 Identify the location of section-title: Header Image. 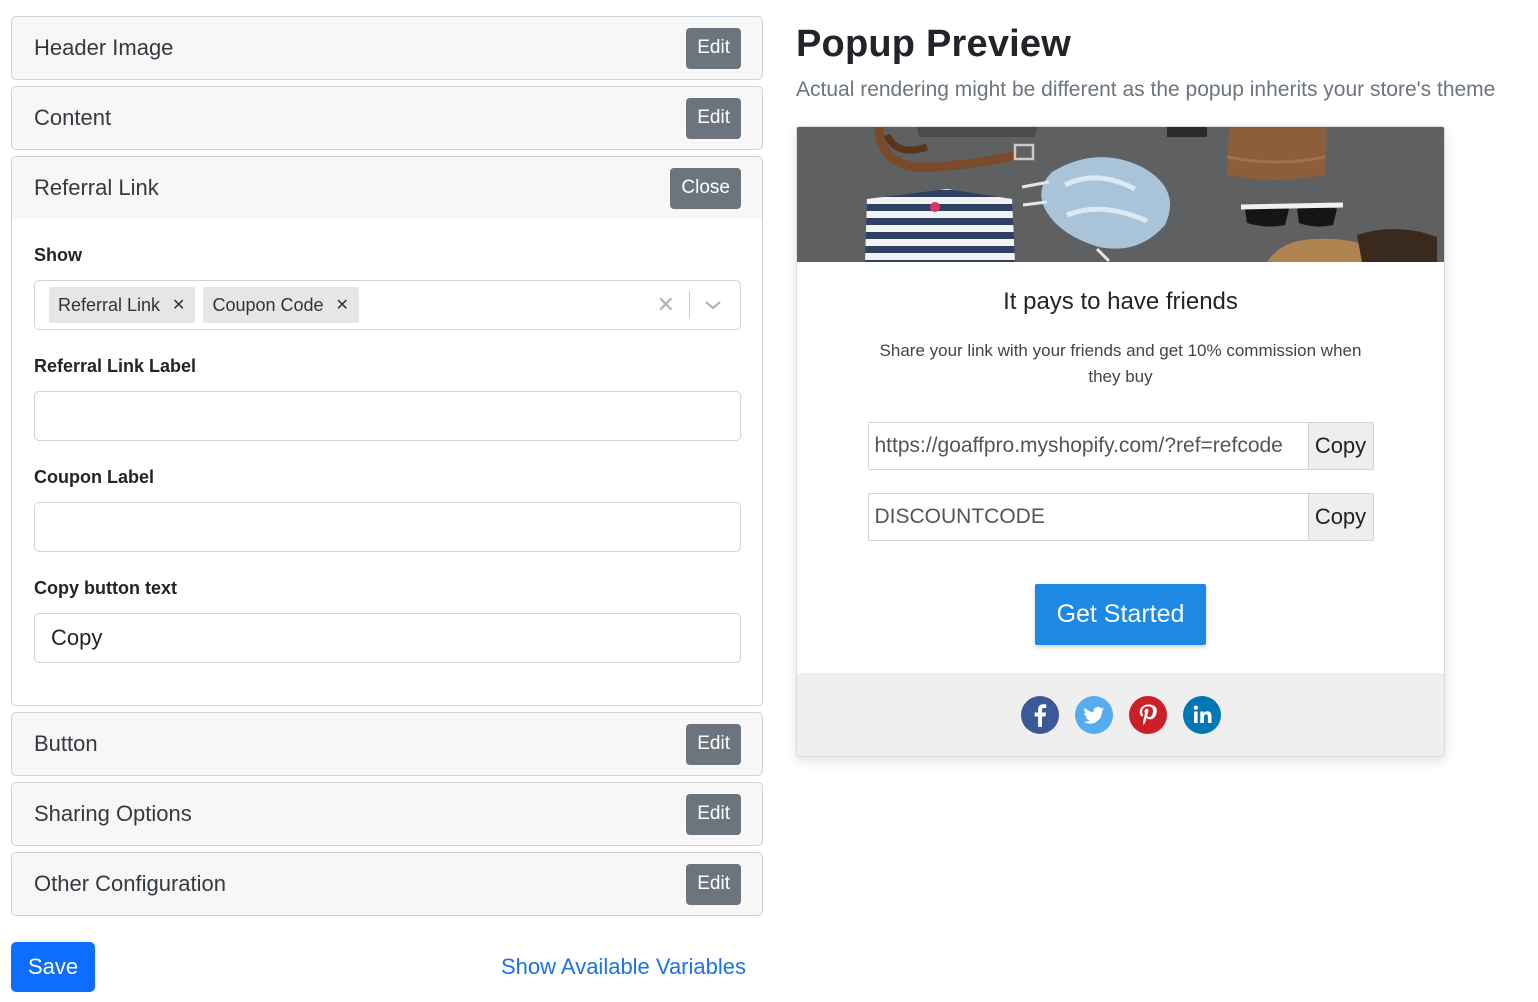
(104, 47).